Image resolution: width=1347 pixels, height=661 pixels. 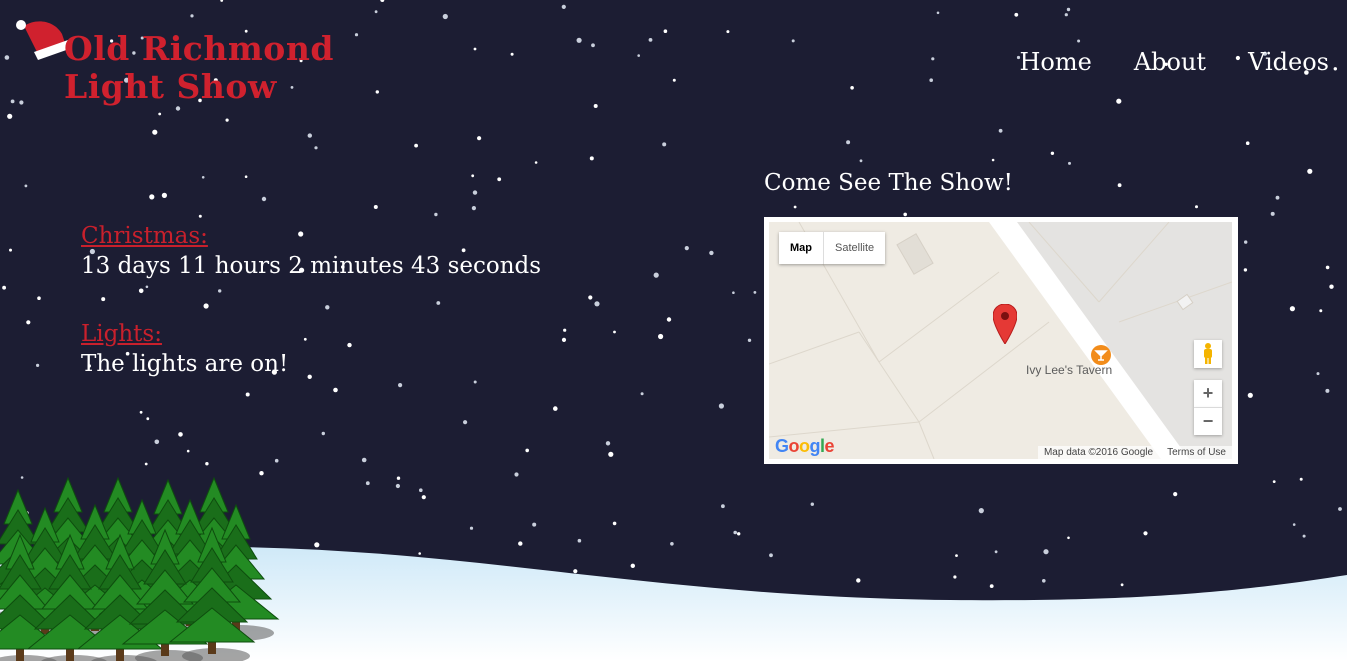 What do you see at coordinates (1208, 421) in the screenshot?
I see `zoom-out-button: −` at bounding box center [1208, 421].